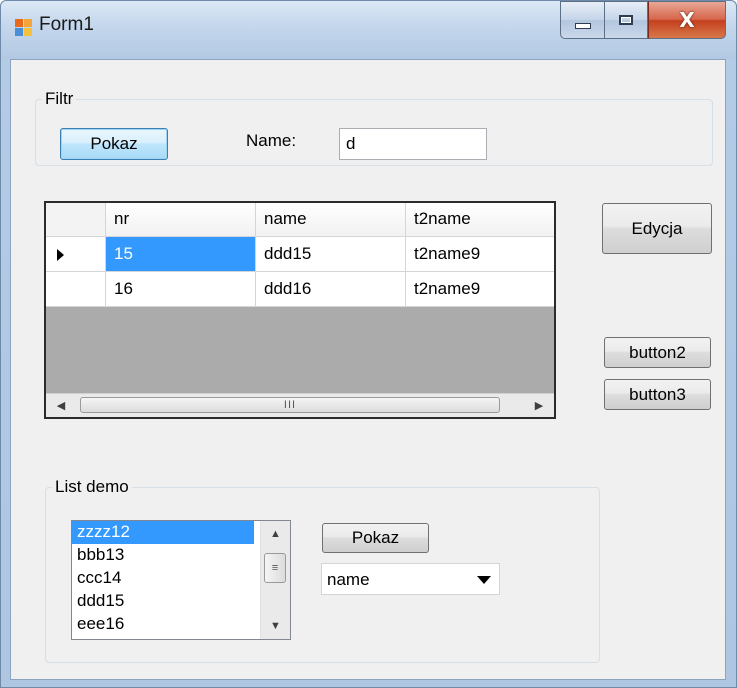  Describe the element at coordinates (582, 26) in the screenshot. I see `minimize-icon` at that location.